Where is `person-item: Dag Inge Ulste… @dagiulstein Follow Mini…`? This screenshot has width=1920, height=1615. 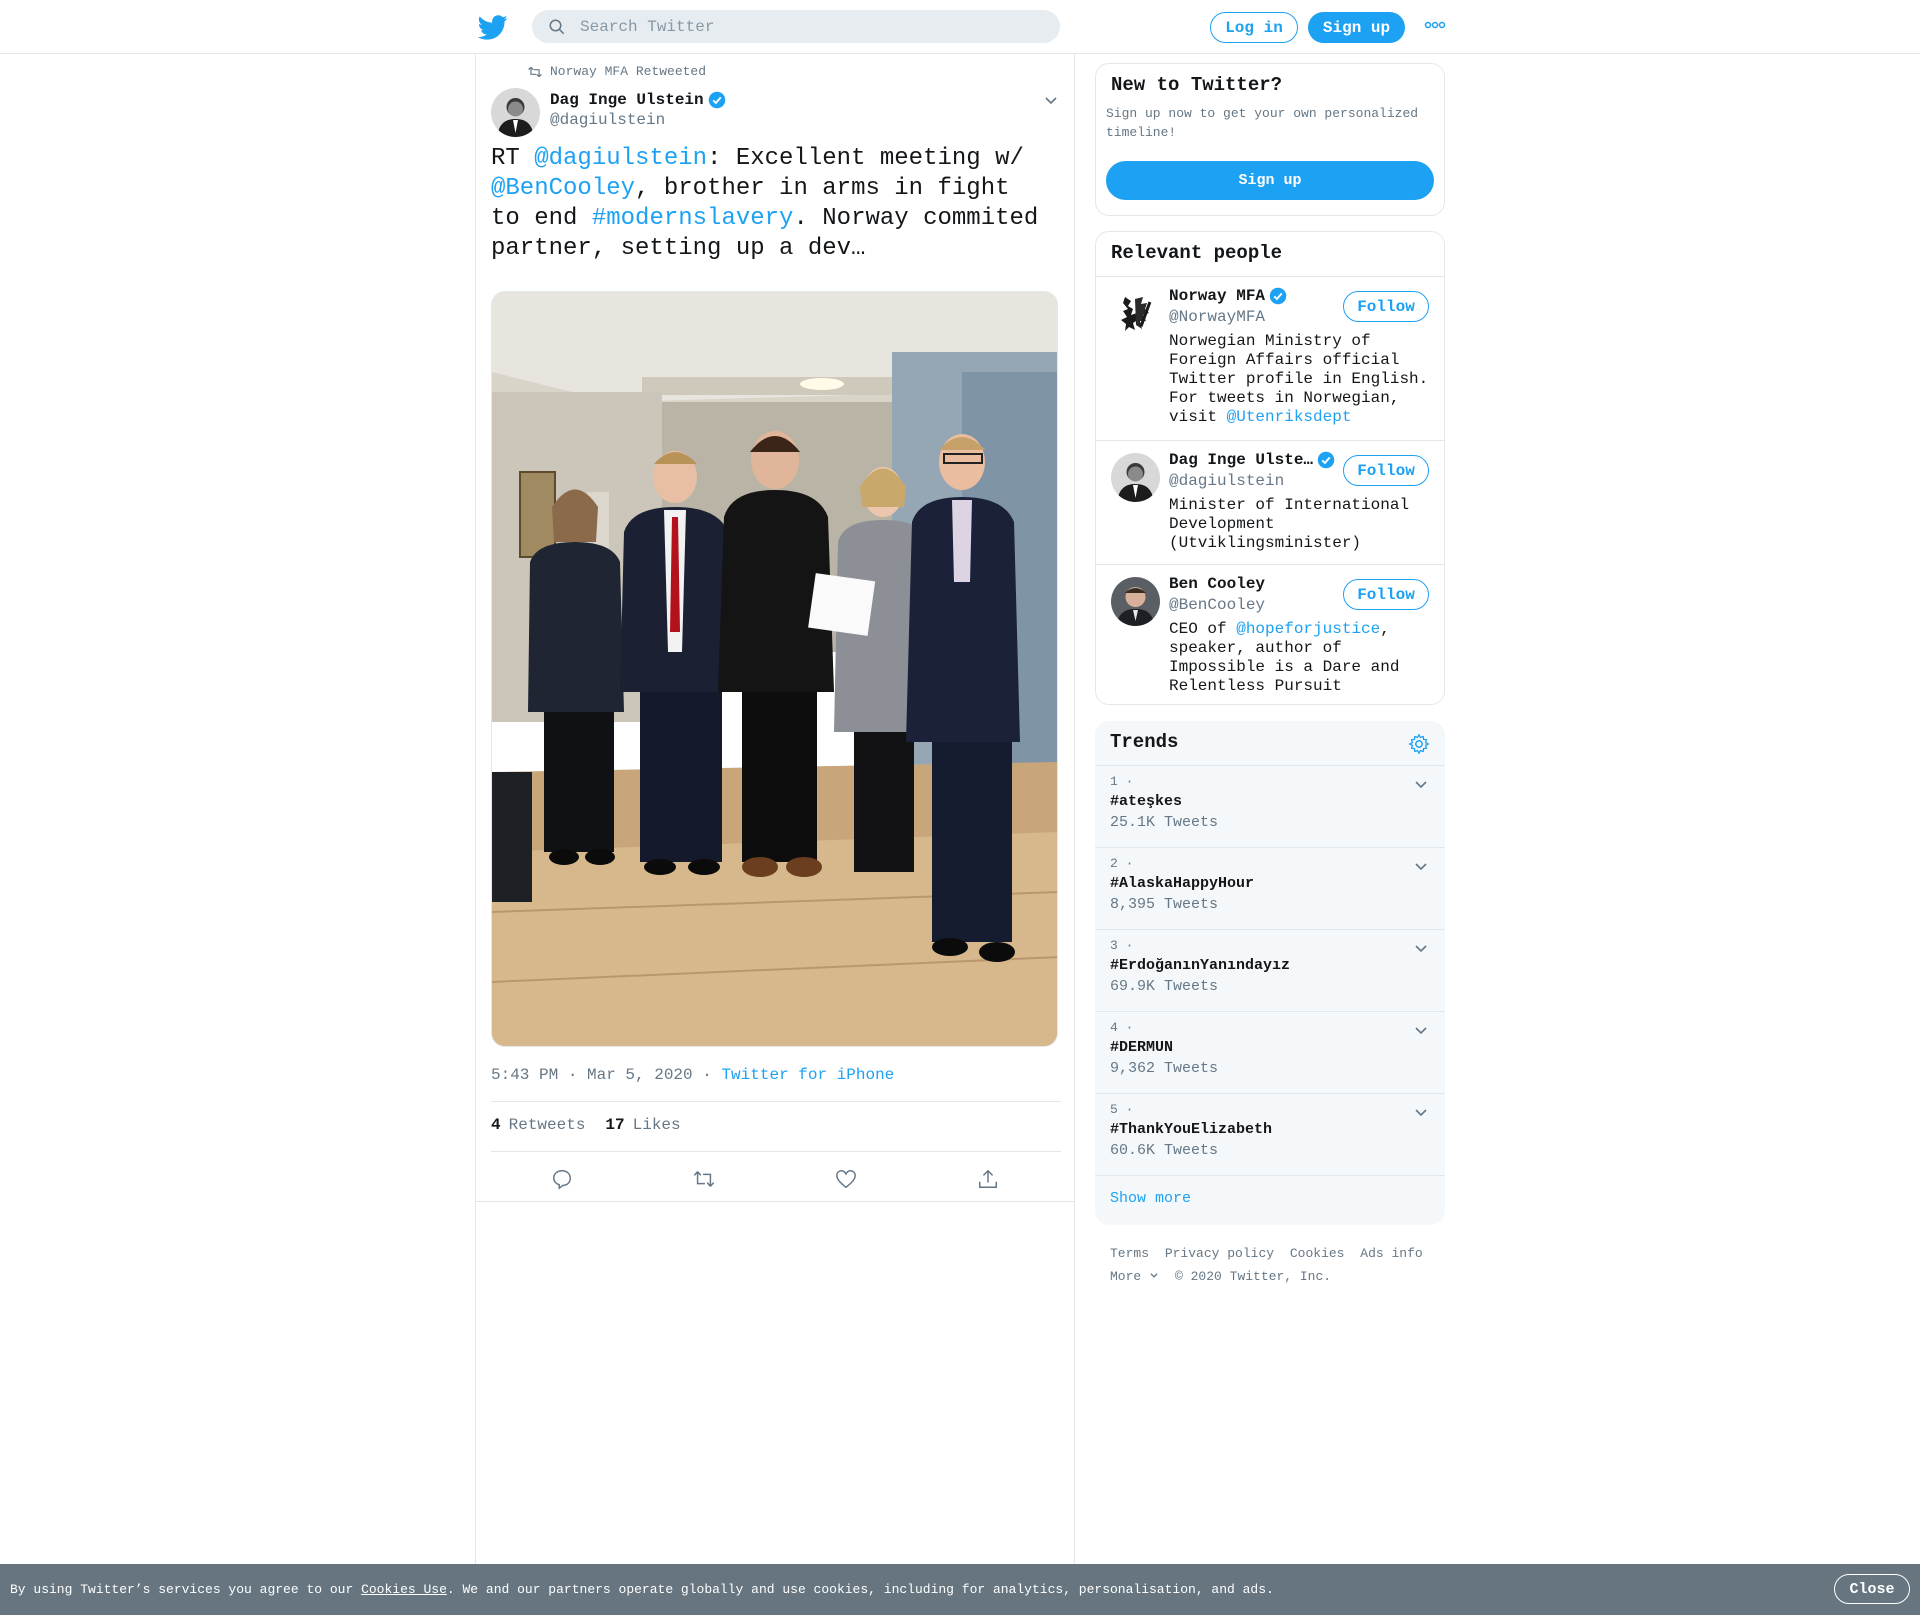 person-item: Dag Inge Ulste… @dagiulstein Follow Mini… is located at coordinates (1270, 503).